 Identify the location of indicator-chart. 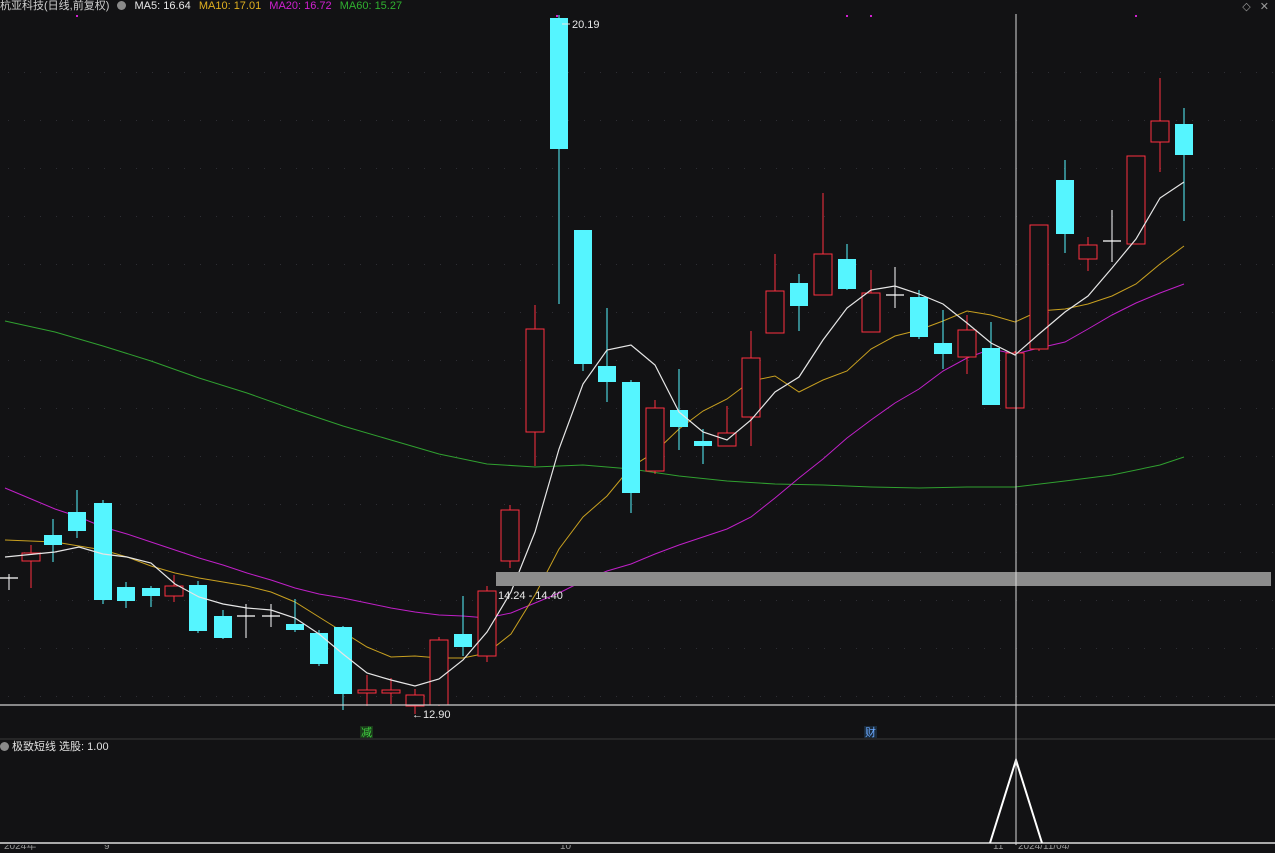
(637, 791).